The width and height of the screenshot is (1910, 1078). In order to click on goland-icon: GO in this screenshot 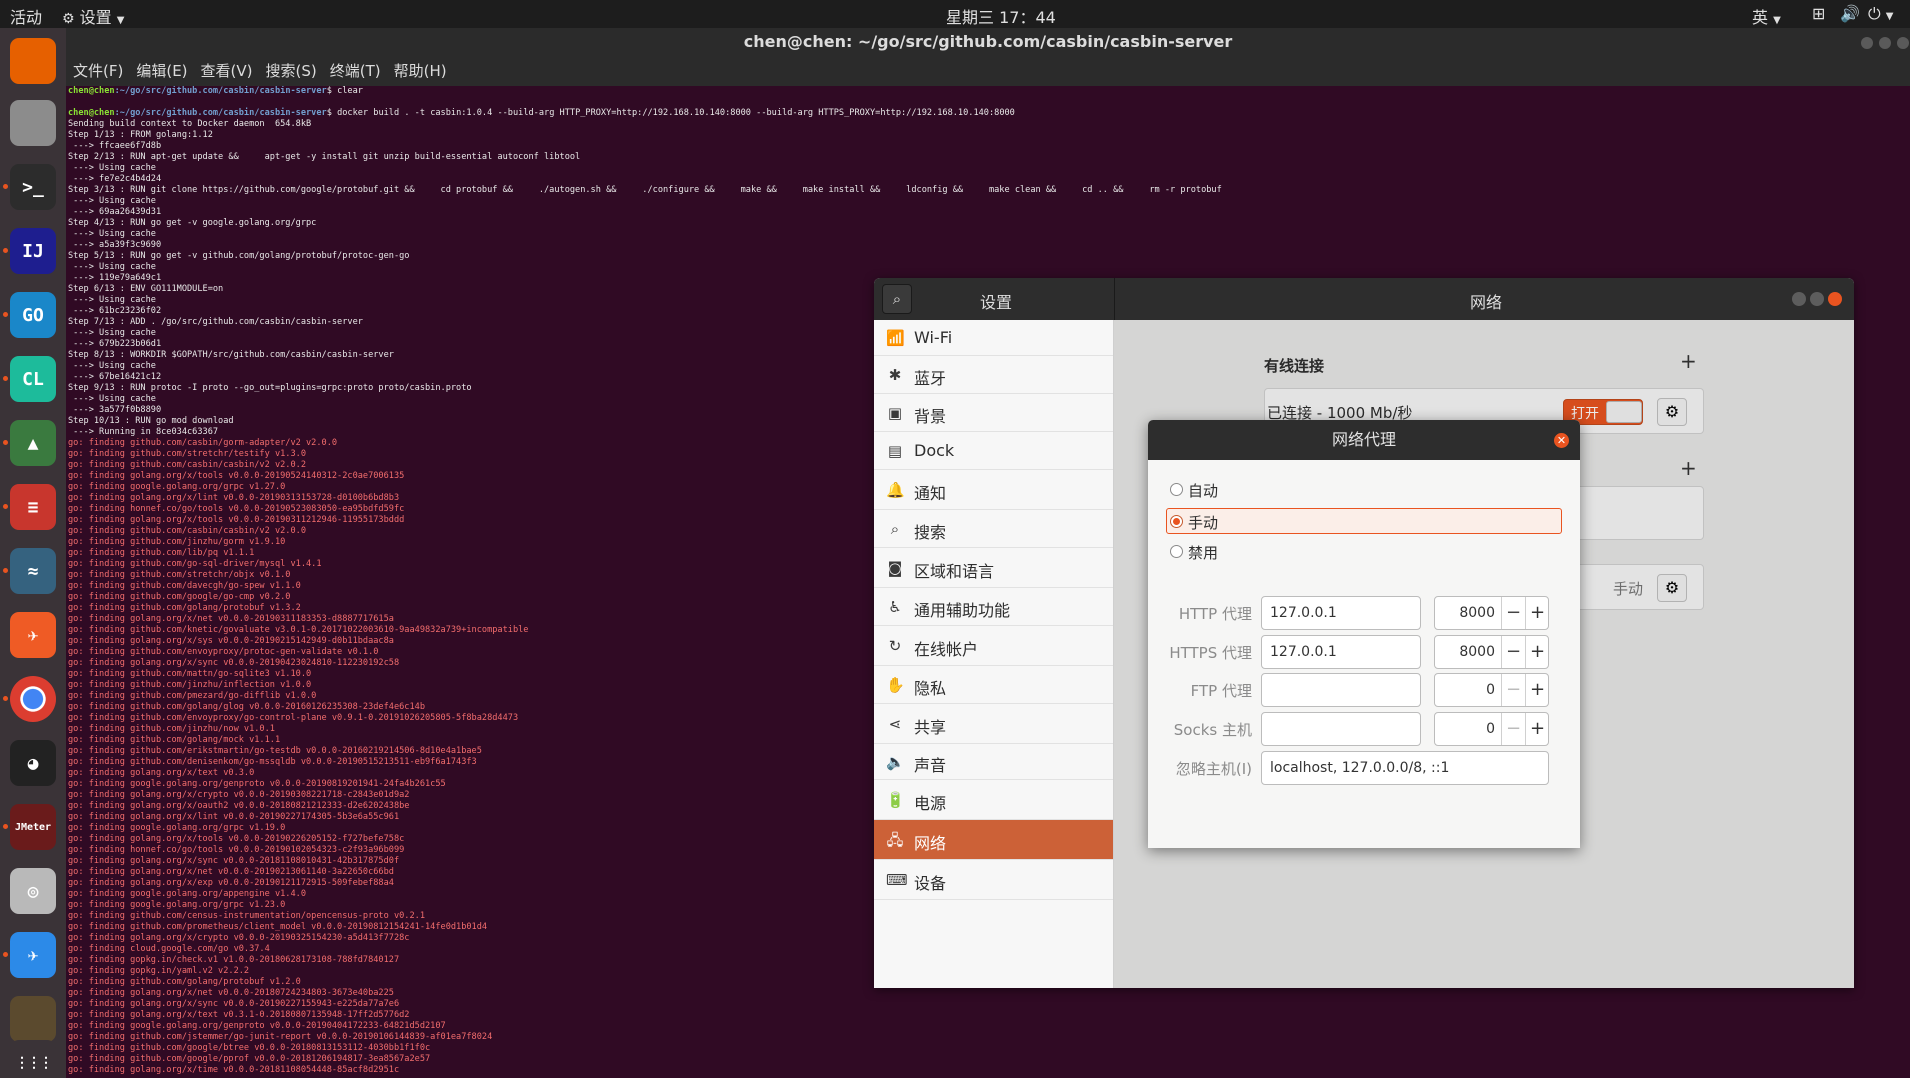, I will do `click(33, 315)`.